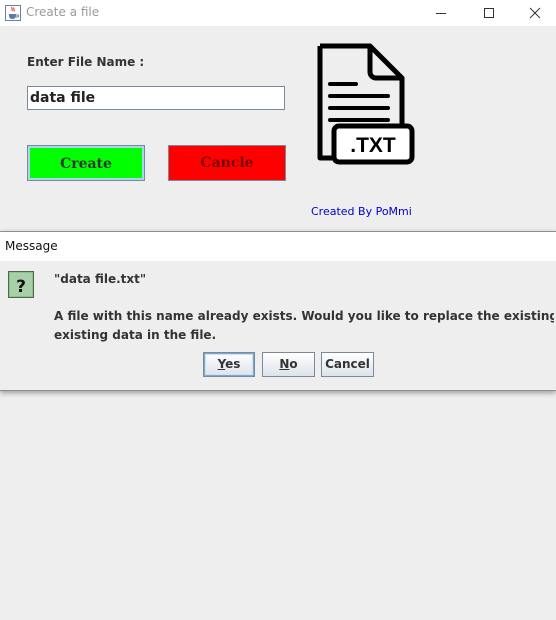 The height and width of the screenshot is (620, 556). I want to click on no-label-rest: o, so click(293, 364).